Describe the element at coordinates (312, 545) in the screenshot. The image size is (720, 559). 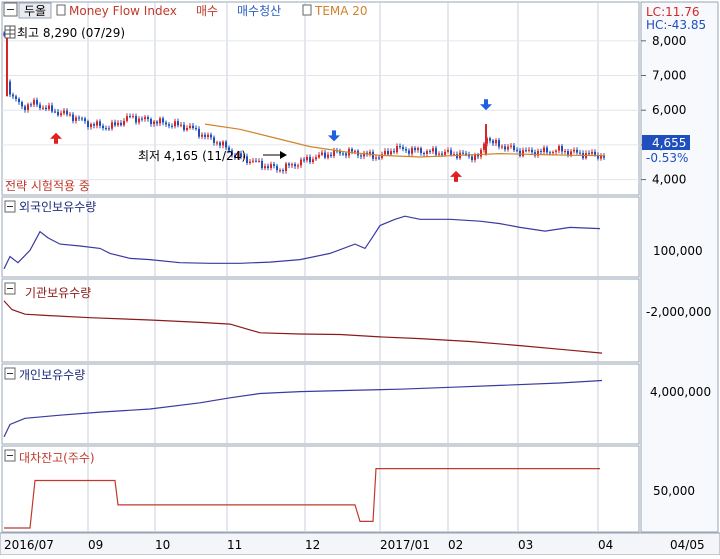
I see `x-label: 12` at that location.